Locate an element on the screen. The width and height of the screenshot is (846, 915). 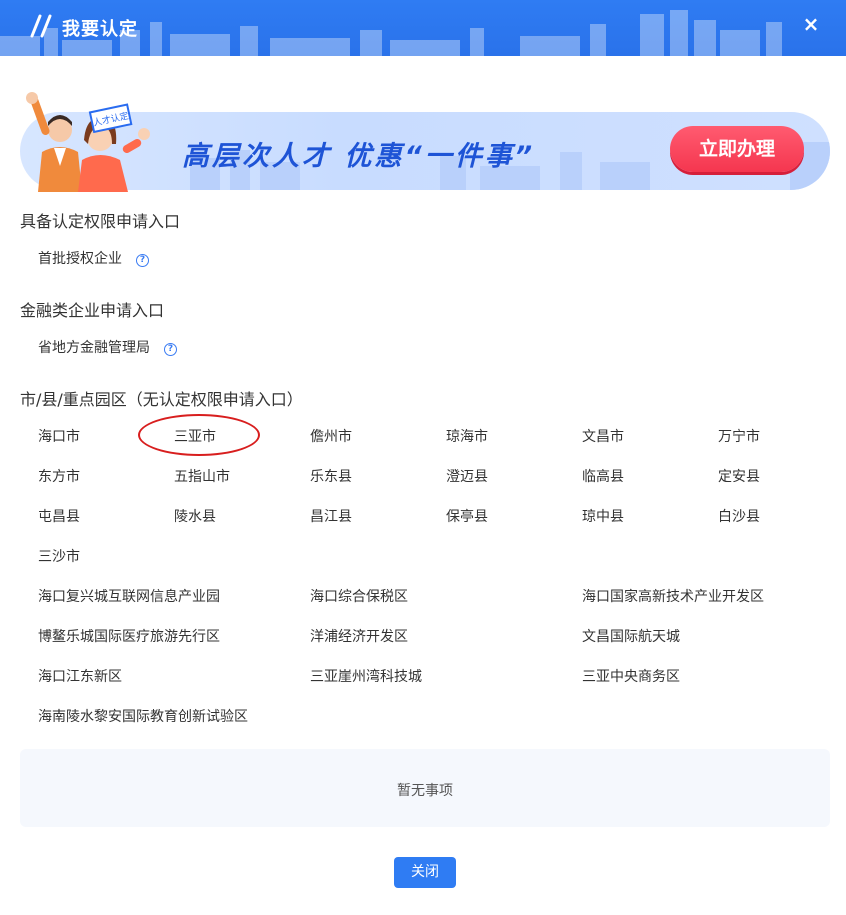
city-item: 琼海市 is located at coordinates (467, 436).